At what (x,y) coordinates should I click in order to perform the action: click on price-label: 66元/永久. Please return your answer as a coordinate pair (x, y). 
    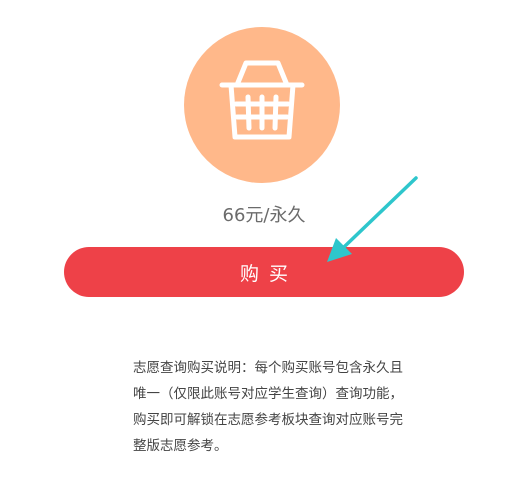
    Looking at the image, I should click on (264, 215).